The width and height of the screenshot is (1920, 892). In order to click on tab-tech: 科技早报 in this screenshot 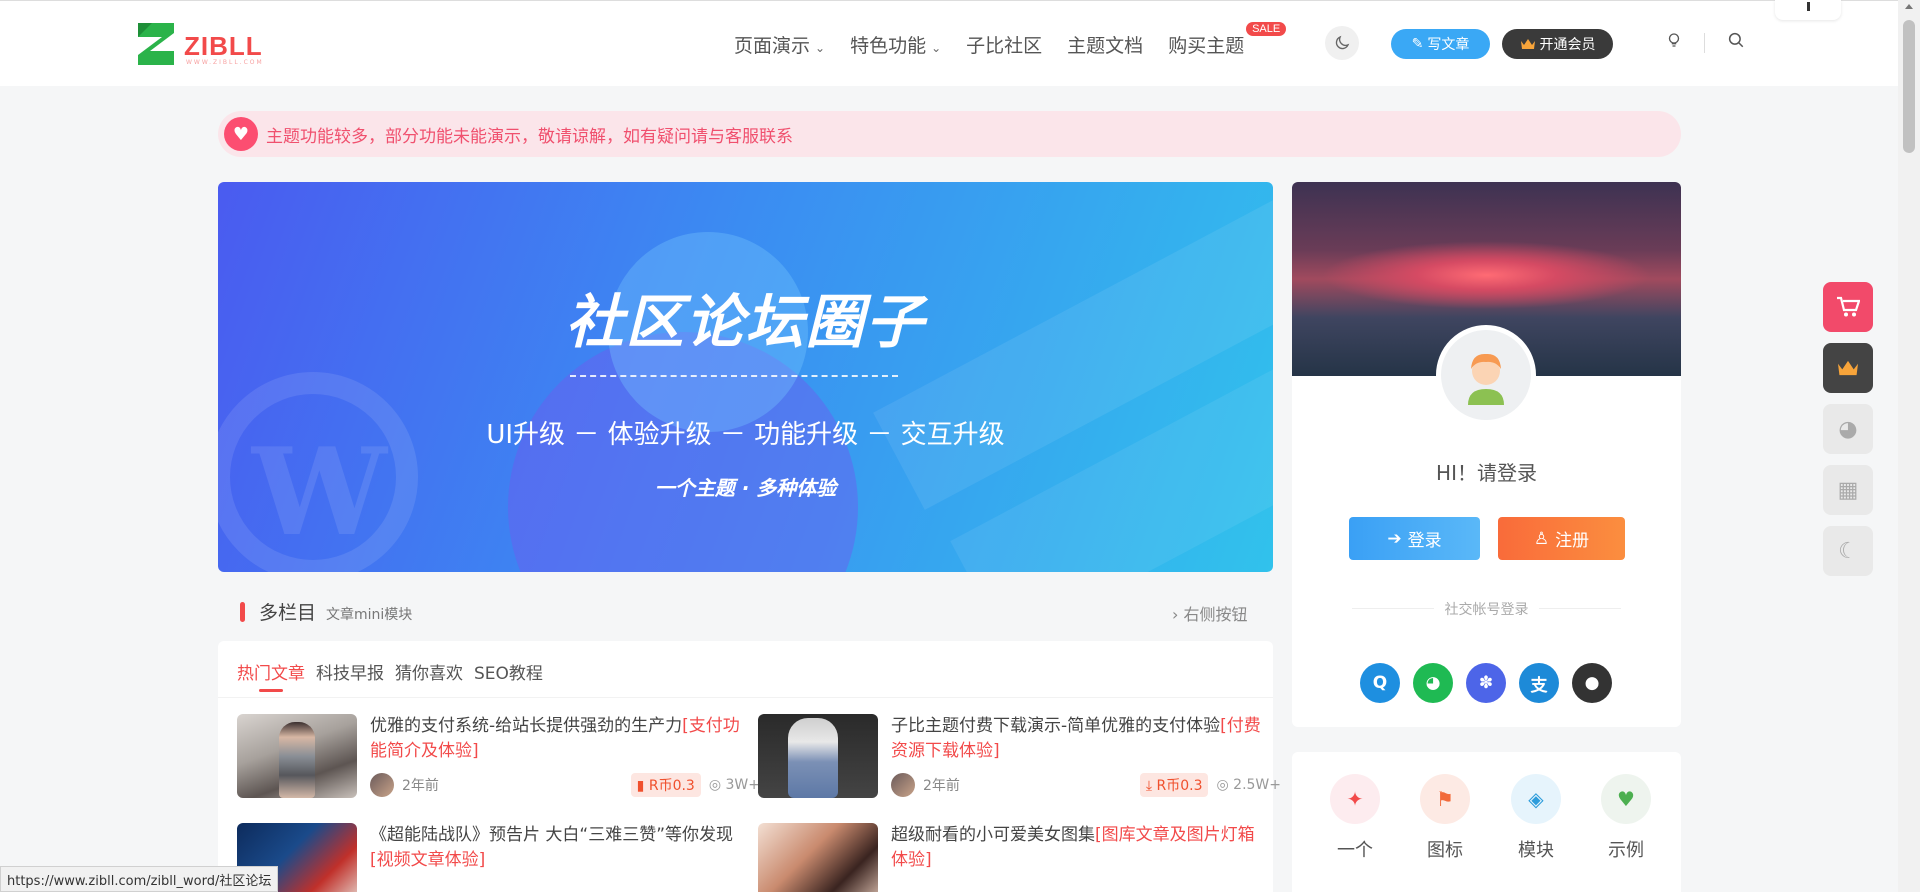, I will do `click(350, 671)`.